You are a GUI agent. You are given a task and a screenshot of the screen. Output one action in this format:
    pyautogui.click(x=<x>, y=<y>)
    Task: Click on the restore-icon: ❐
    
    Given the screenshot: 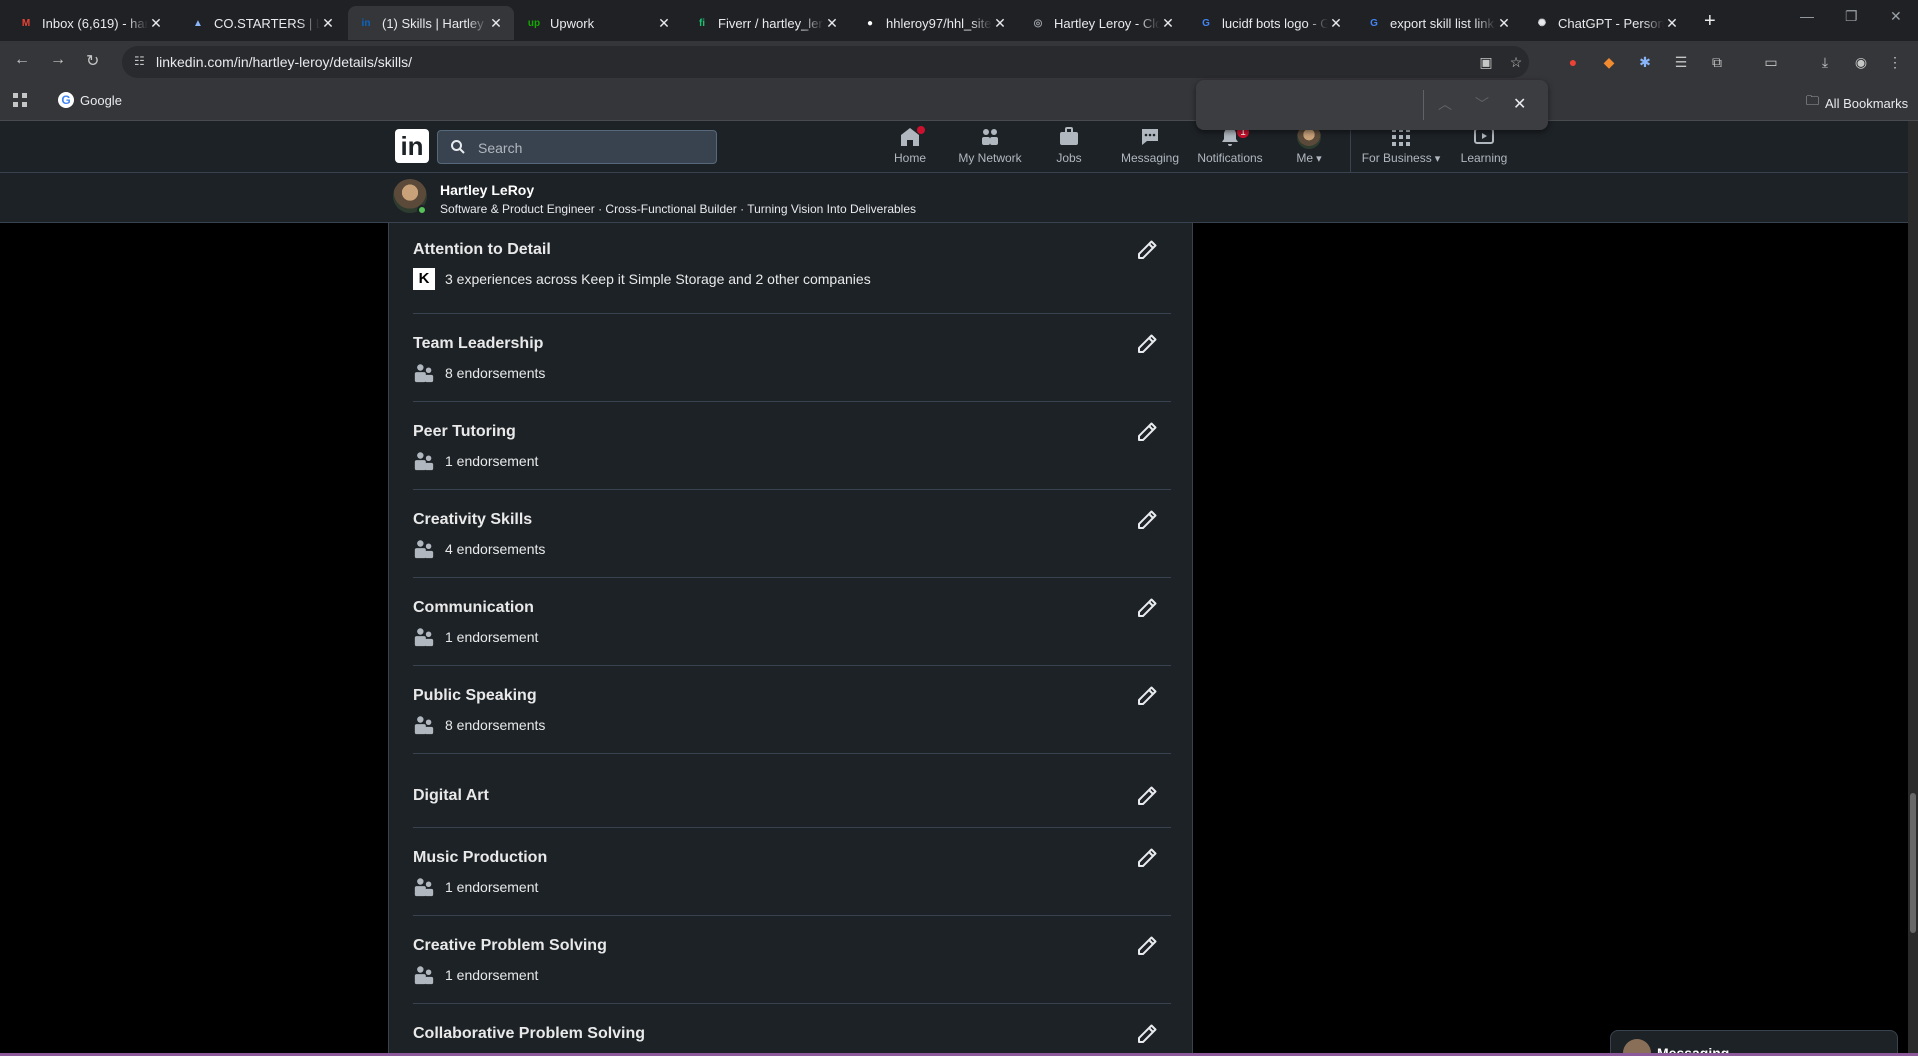 What is the action you would take?
    pyautogui.click(x=1851, y=16)
    